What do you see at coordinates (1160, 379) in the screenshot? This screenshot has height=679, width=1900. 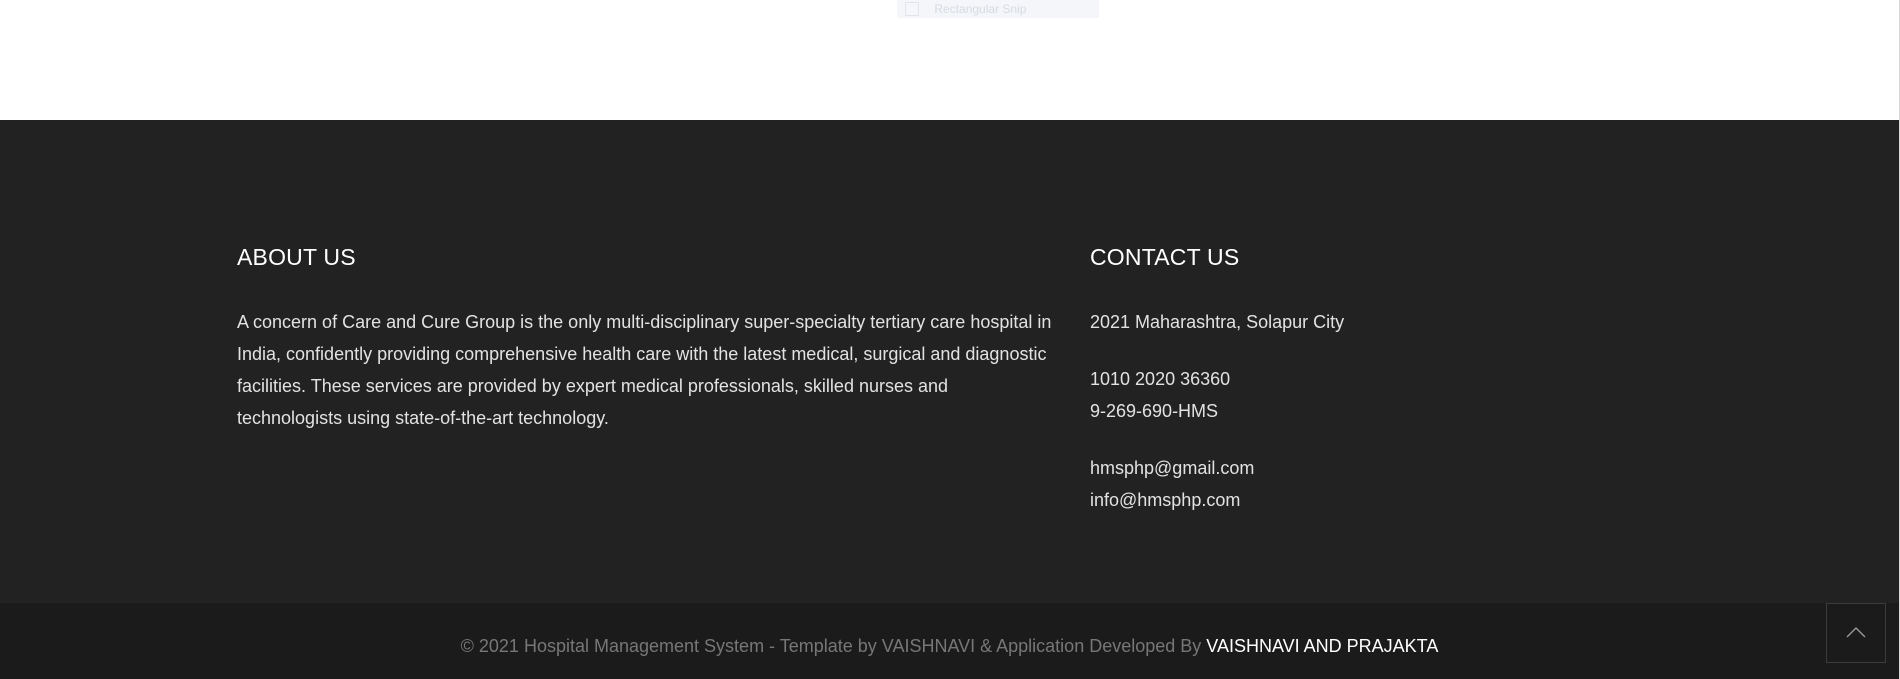 I see `contact-phone: 1010 2020 36360` at bounding box center [1160, 379].